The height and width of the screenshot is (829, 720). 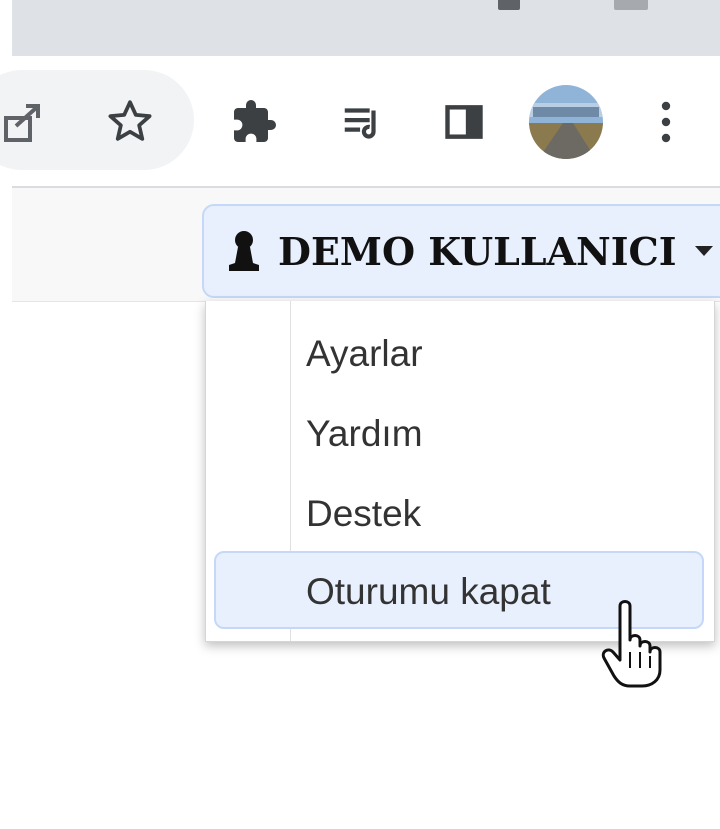 I want to click on more-menu-icon, so click(x=666, y=122).